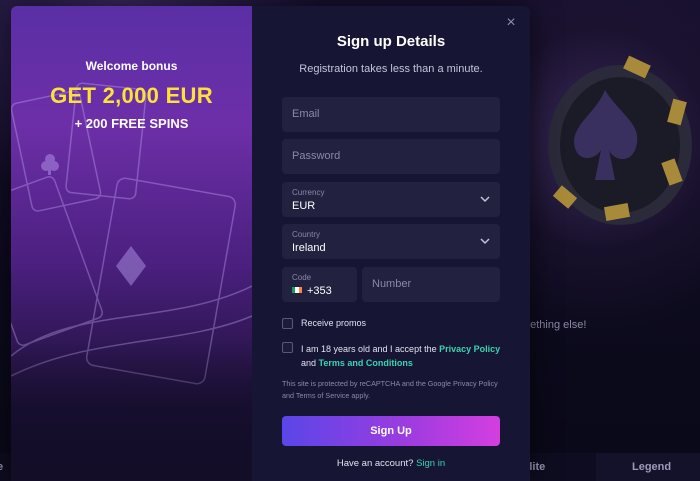  I want to click on currency-select: Currency EUR, so click(391, 199).